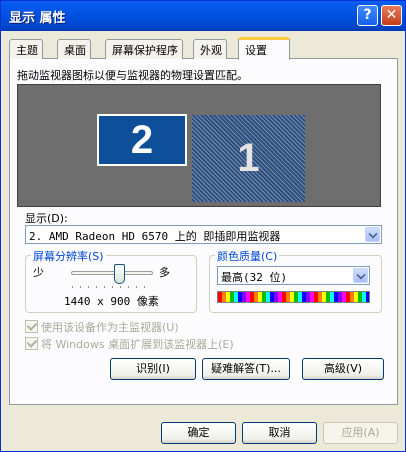 This screenshot has width=406, height=452. What do you see at coordinates (164, 272) in the screenshot?
I see `resolution-more-label: 多` at bounding box center [164, 272].